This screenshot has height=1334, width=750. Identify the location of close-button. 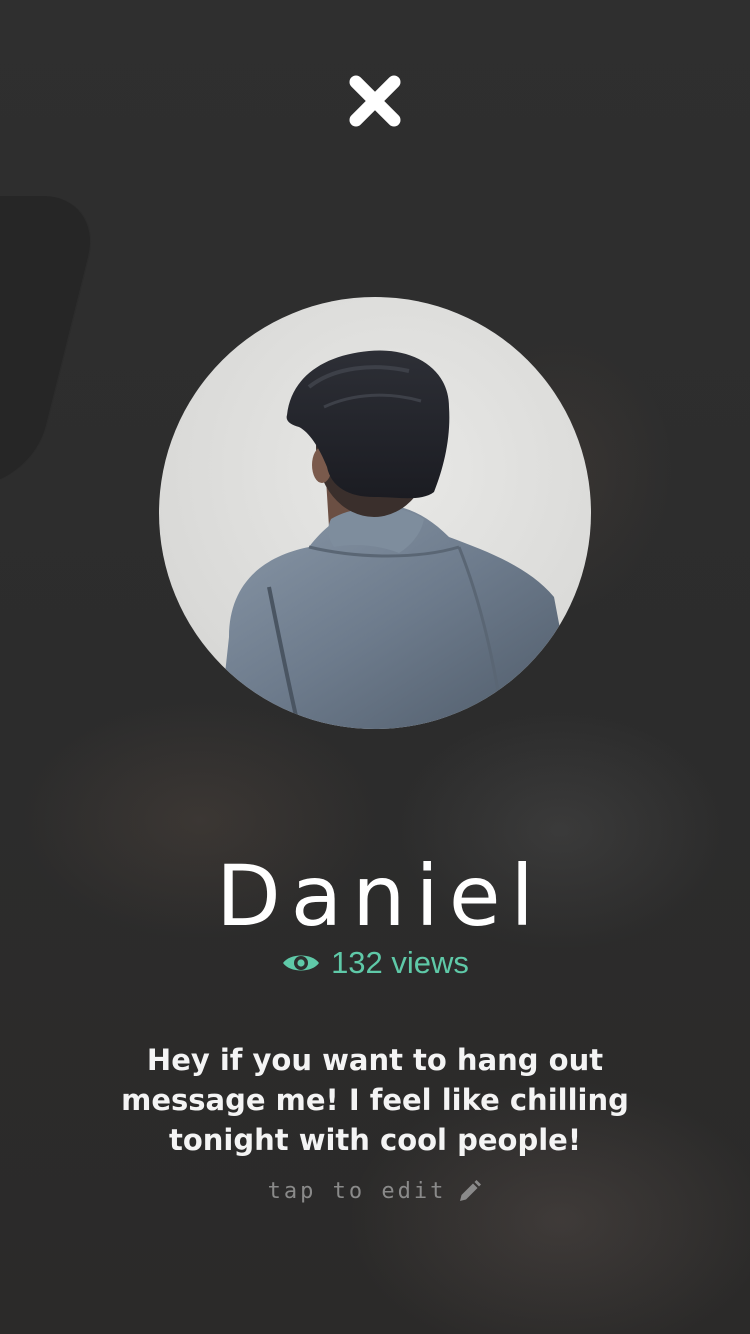
(375, 101).